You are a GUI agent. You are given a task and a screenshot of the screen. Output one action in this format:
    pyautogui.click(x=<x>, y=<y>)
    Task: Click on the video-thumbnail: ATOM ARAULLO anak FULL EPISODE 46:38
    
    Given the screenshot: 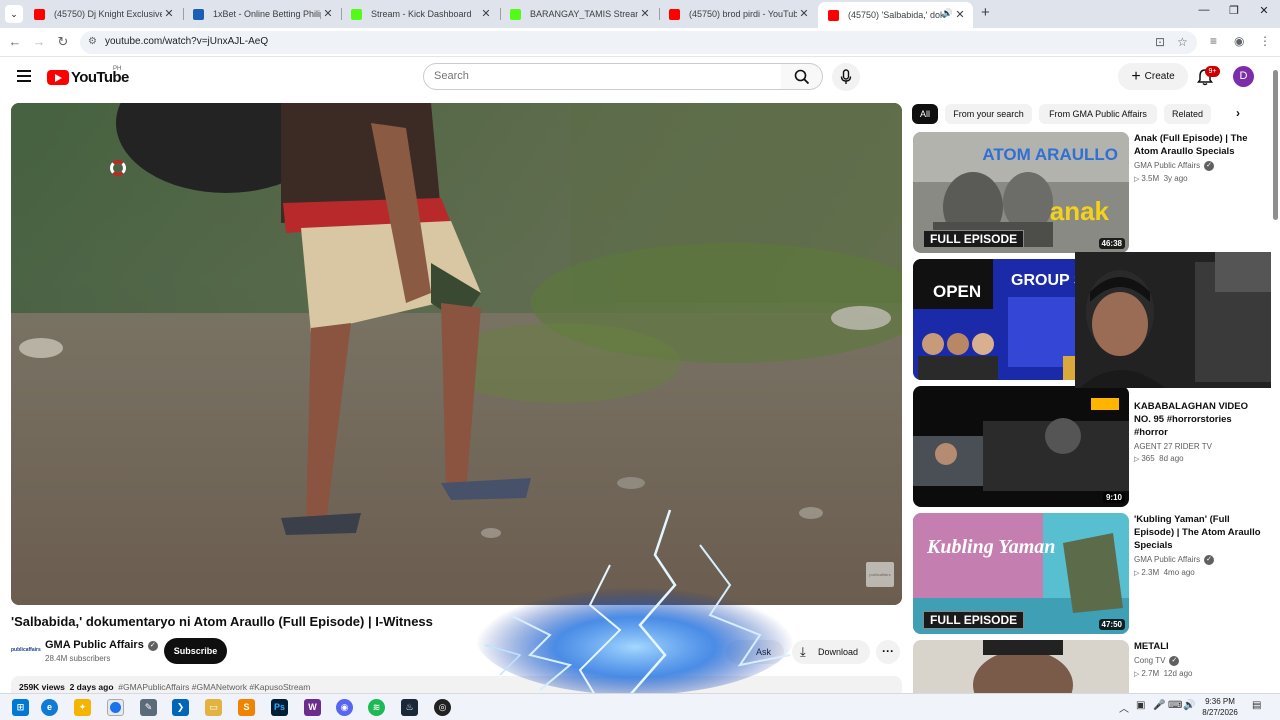 What is the action you would take?
    pyautogui.click(x=1021, y=192)
    